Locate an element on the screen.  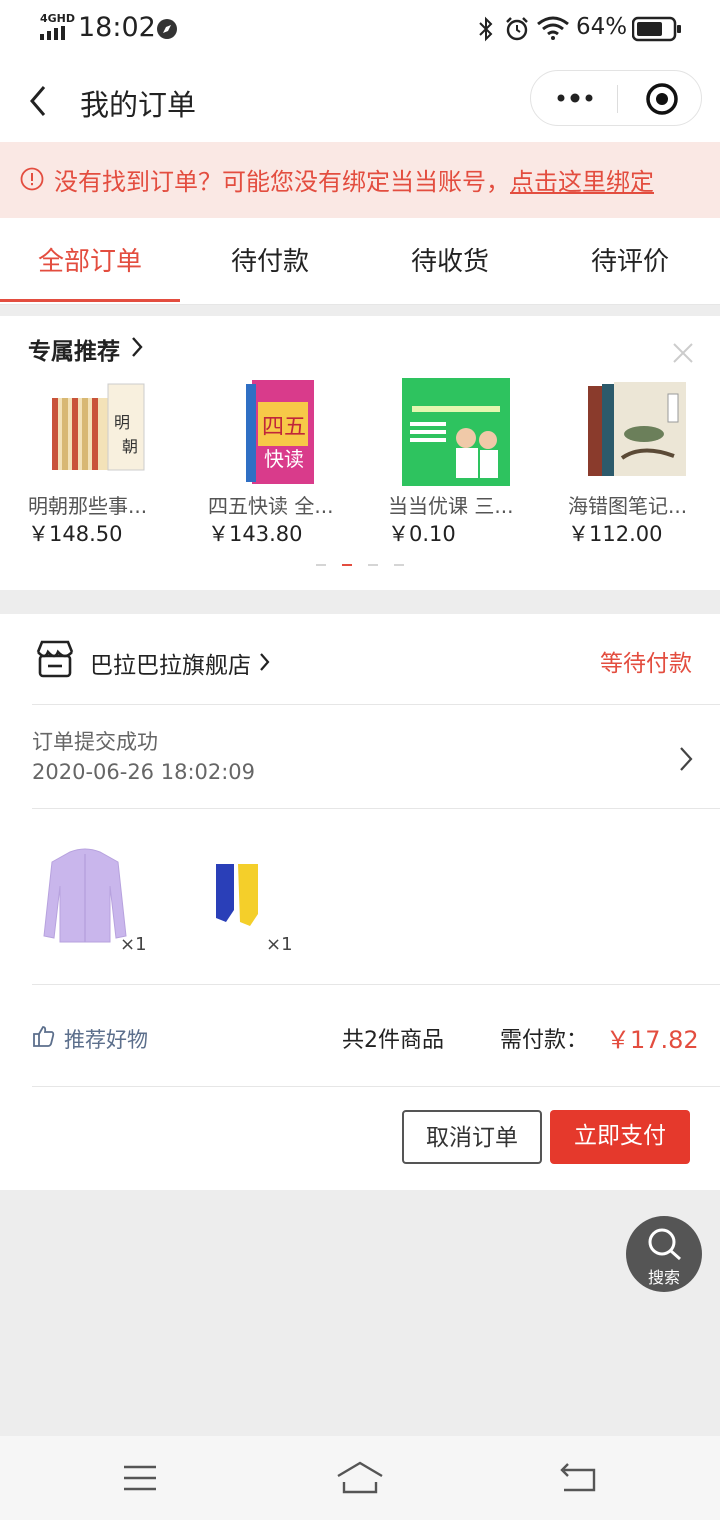
order-time: 2020-06-26 18:02:09 is located at coordinates (144, 772).